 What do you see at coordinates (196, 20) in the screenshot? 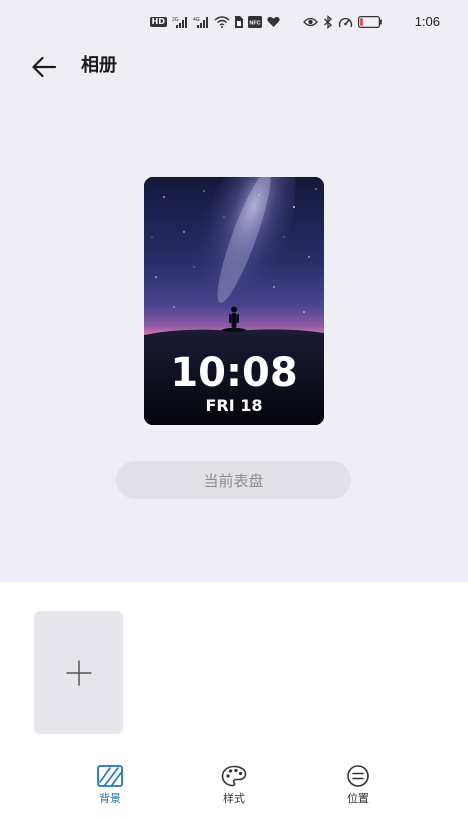
I see `signal-4g-label: 4G` at bounding box center [196, 20].